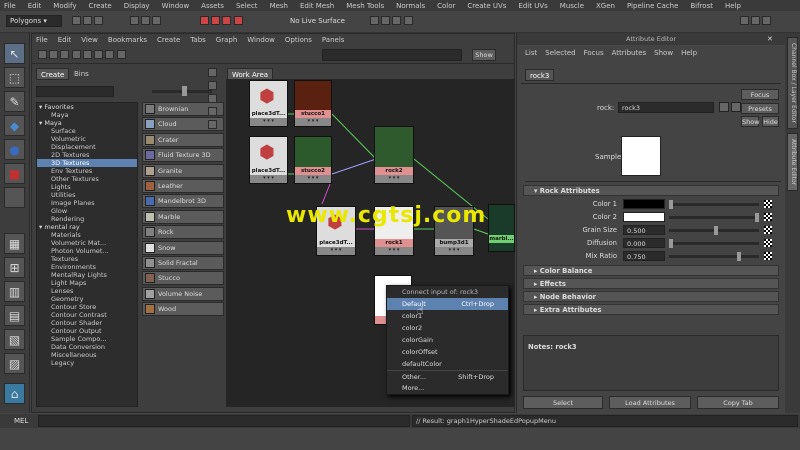 Image resolution: width=800 pixels, height=450 pixels. Describe the element at coordinates (99, 20) in the screenshot. I see `save-scene-icon` at that location.